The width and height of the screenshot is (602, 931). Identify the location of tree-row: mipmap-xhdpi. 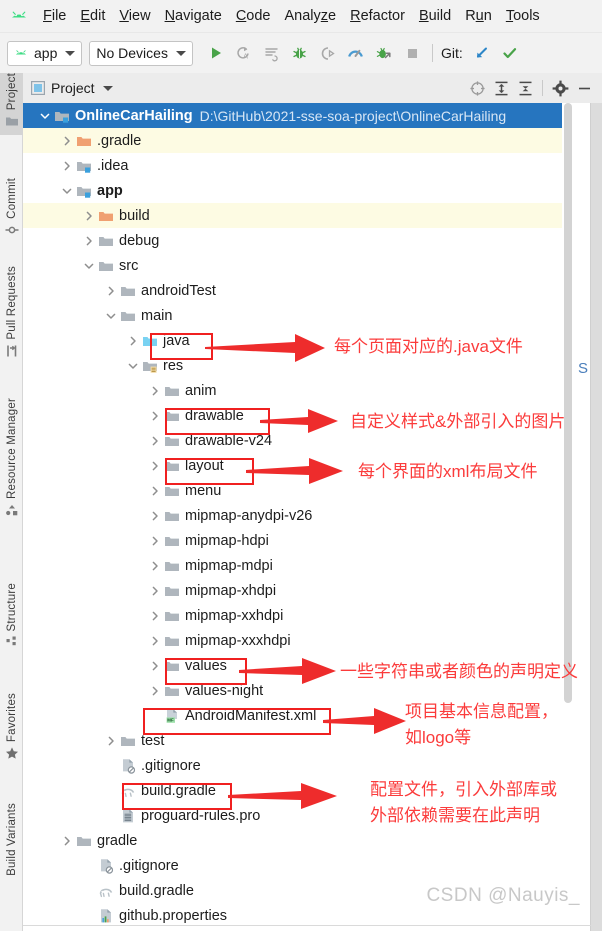
(307, 590).